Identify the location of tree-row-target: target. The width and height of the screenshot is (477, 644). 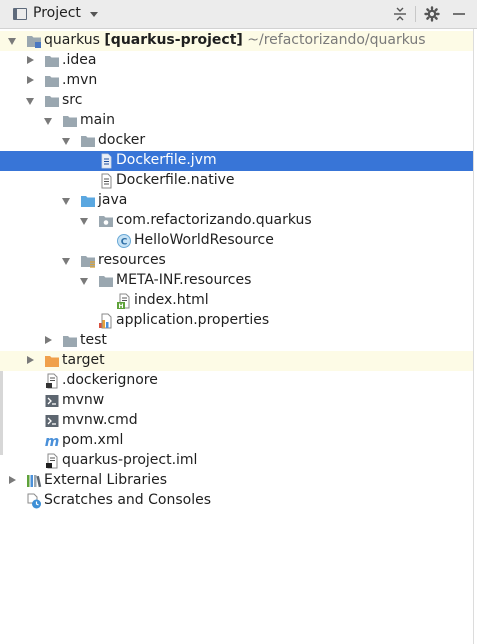
(236, 361).